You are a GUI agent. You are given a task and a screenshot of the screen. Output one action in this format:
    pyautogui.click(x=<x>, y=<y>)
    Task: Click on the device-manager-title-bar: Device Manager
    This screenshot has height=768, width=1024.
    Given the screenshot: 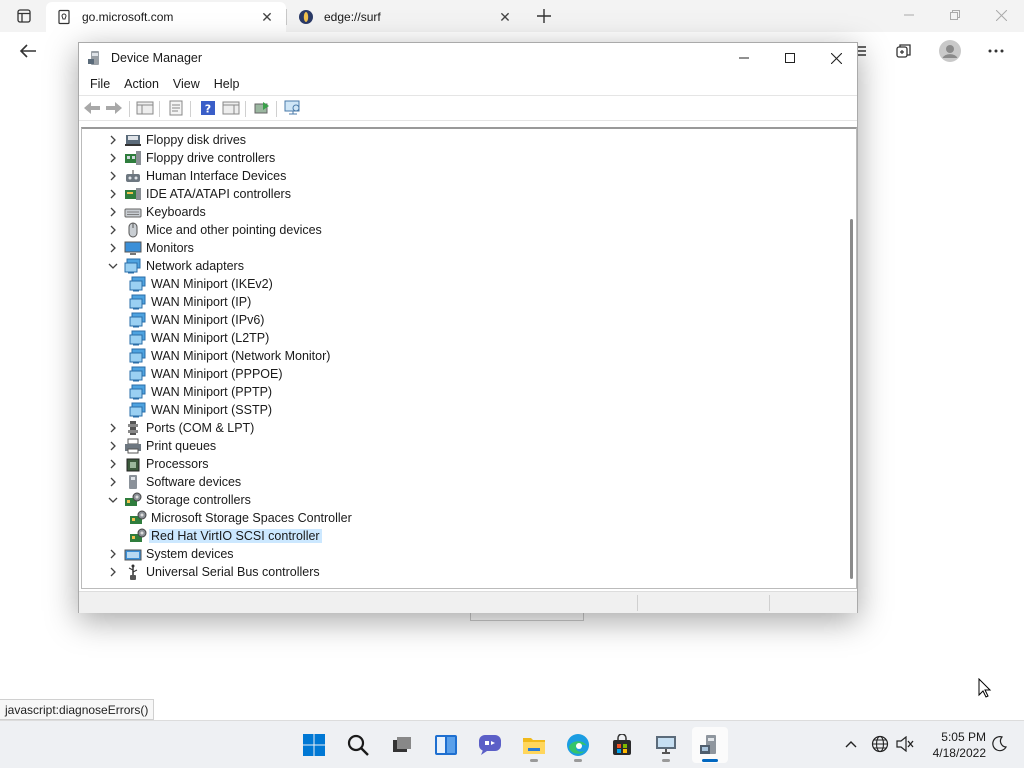 What is the action you would take?
    pyautogui.click(x=468, y=58)
    